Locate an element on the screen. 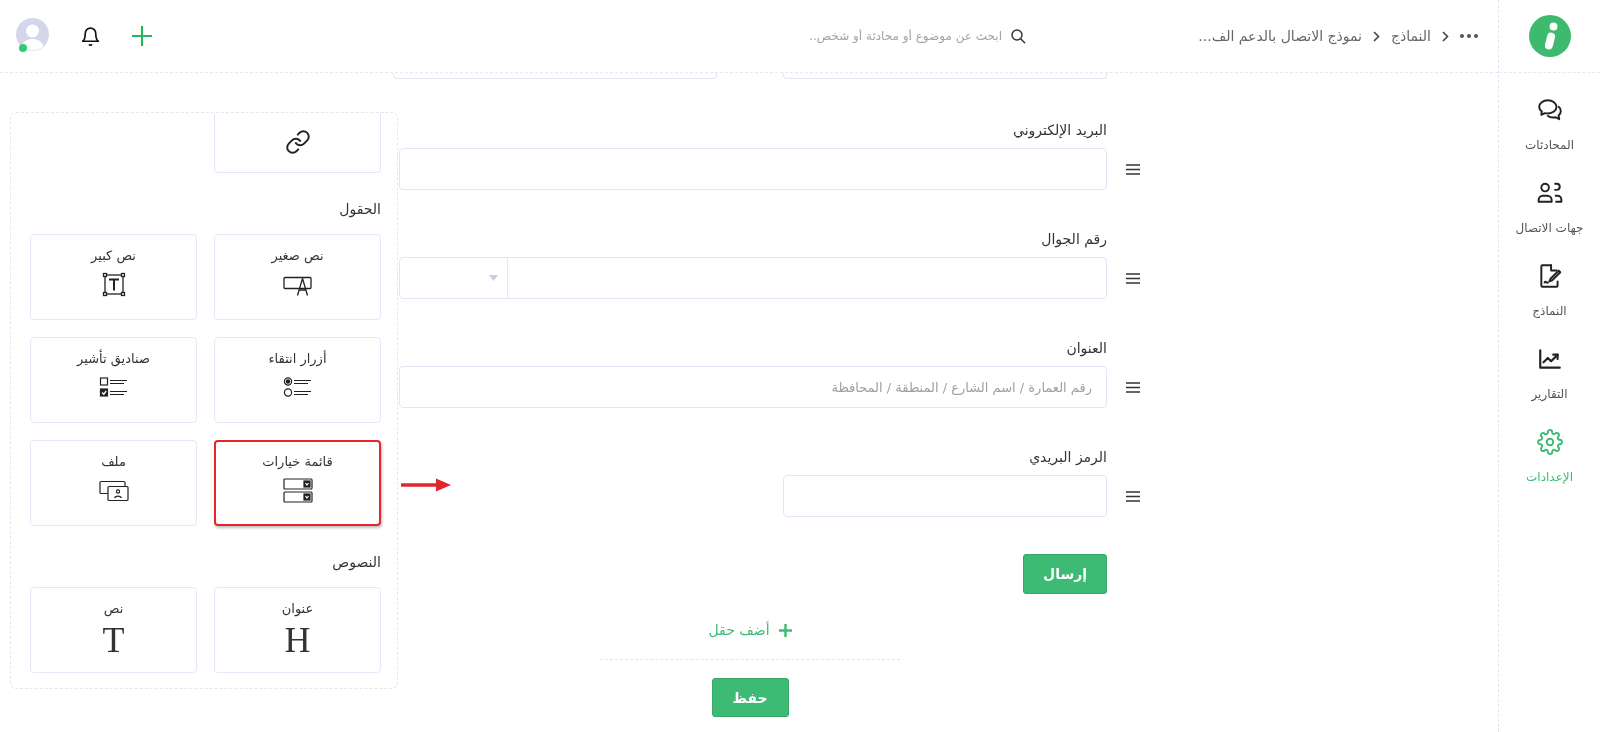  field-type-card: نص صغير is located at coordinates (297, 277).